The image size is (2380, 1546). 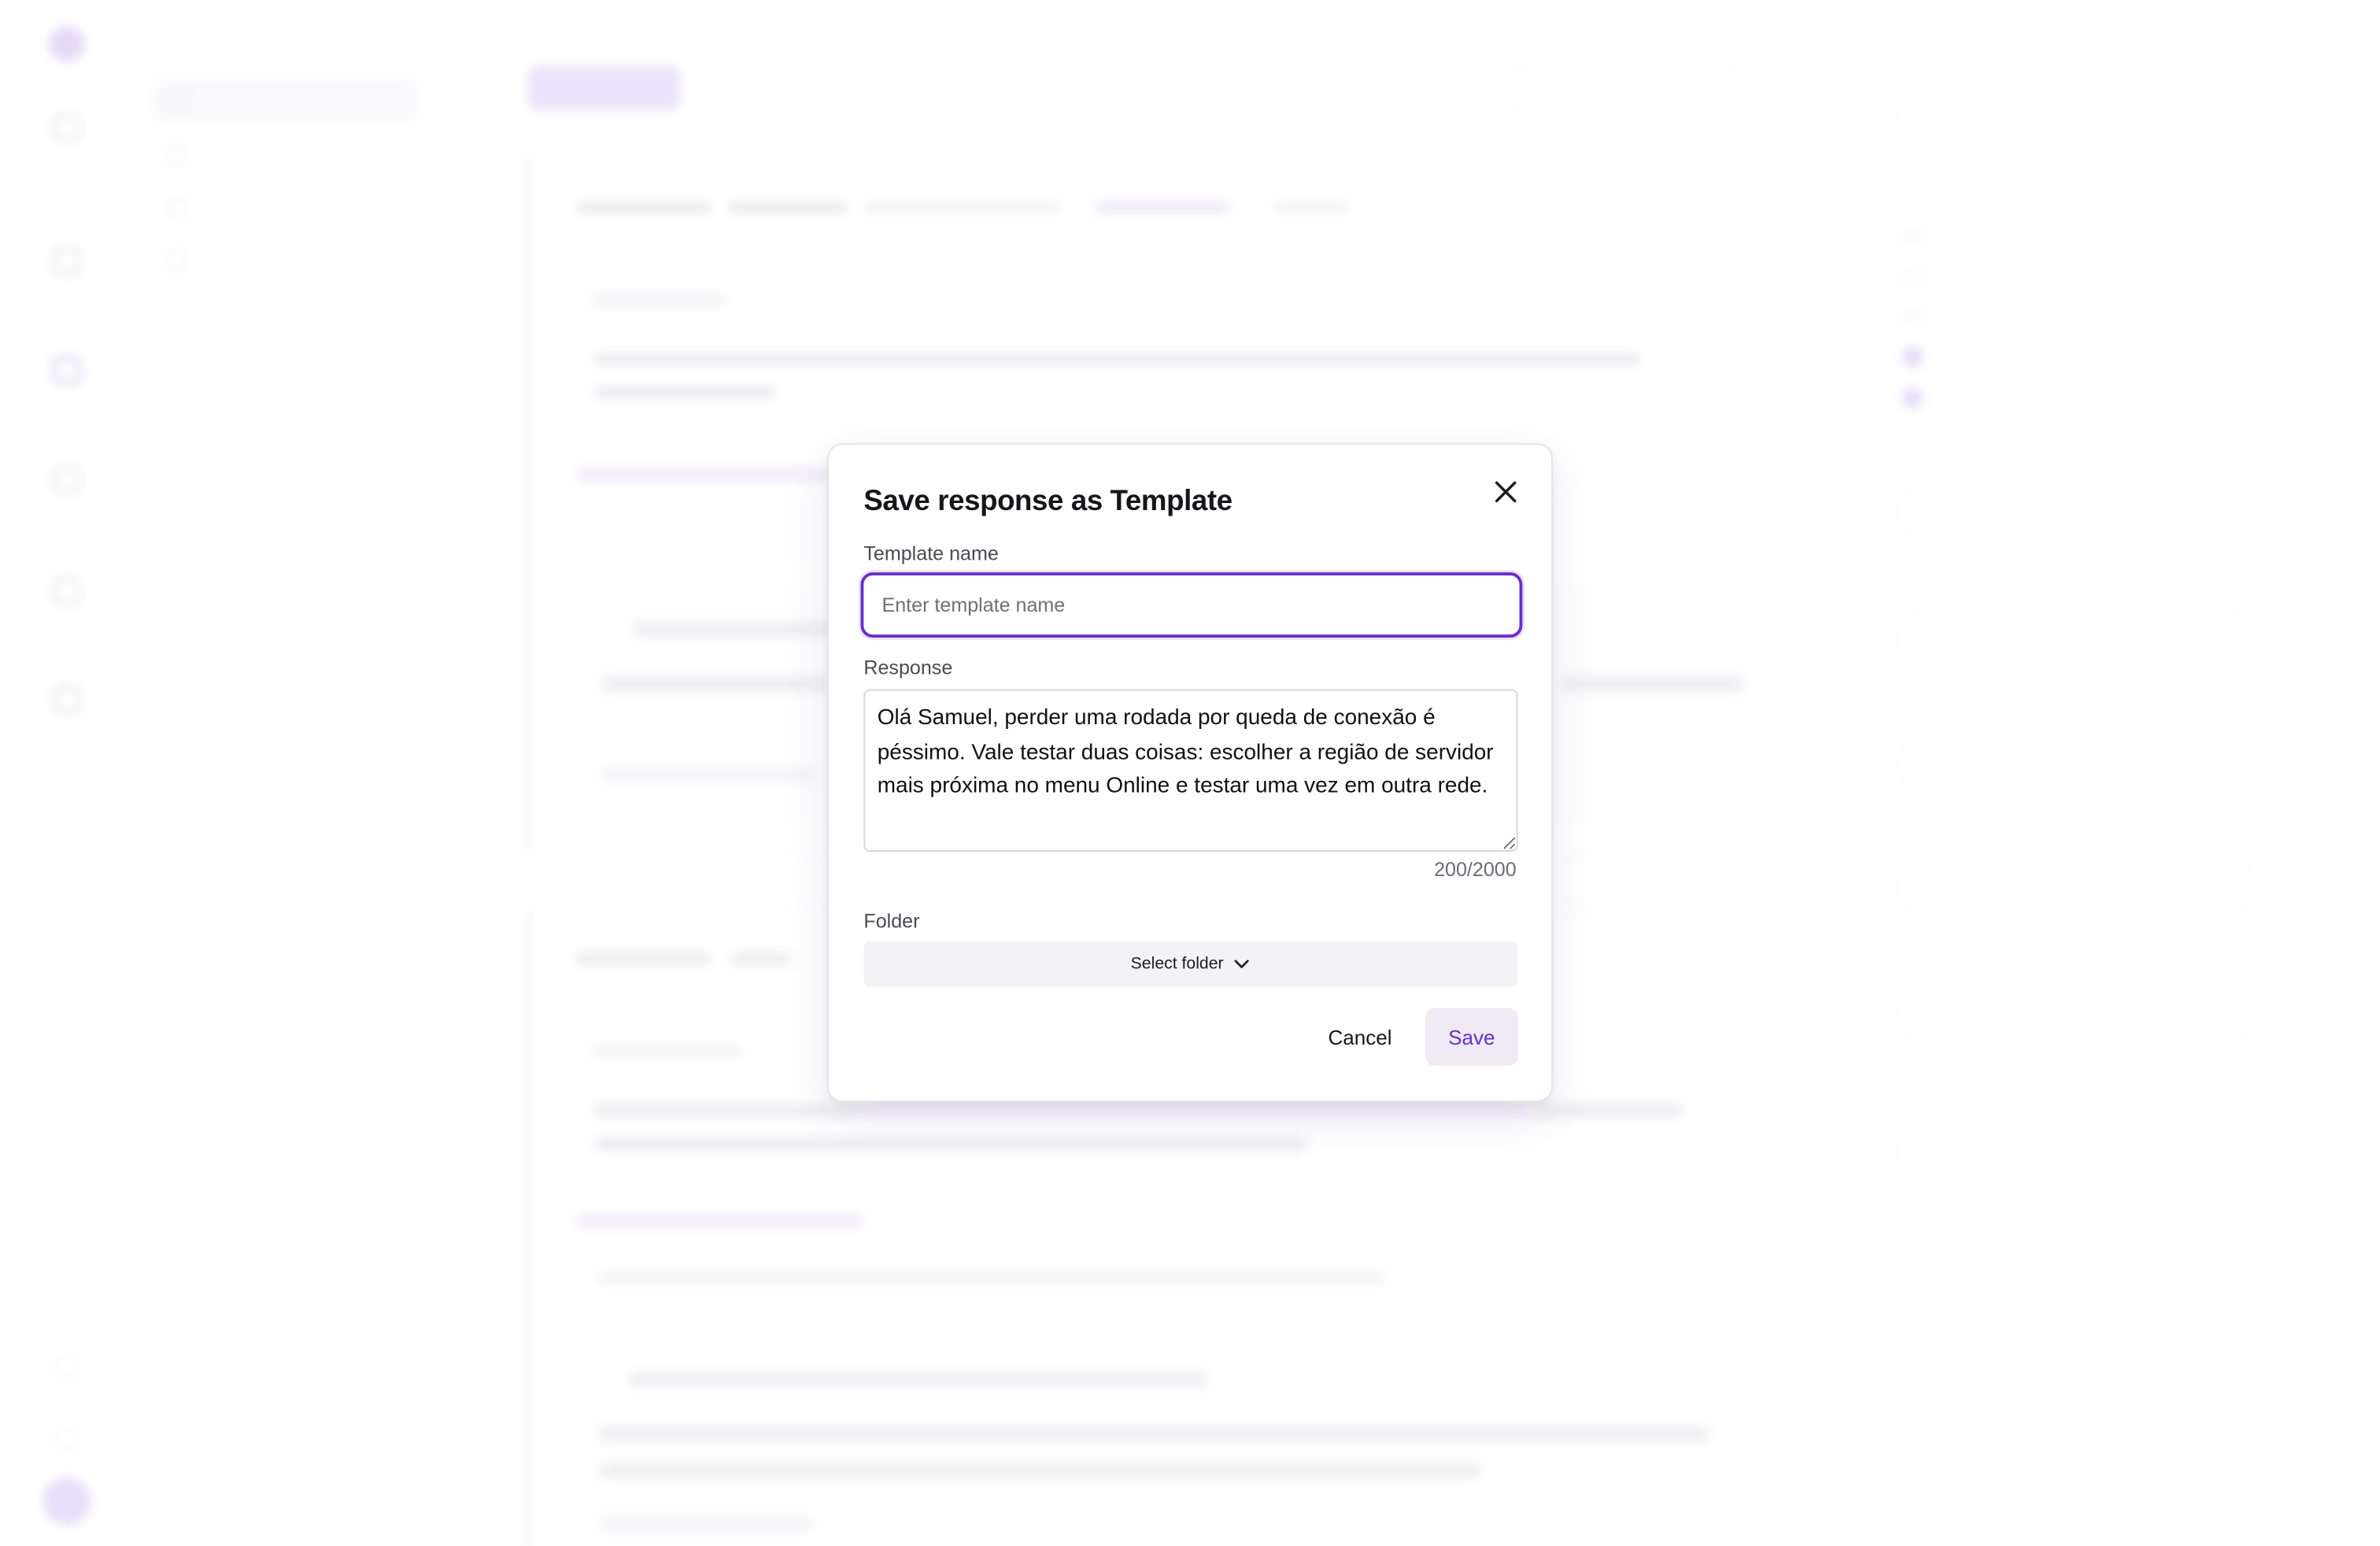 I want to click on response-textarea, so click(x=1190, y=770).